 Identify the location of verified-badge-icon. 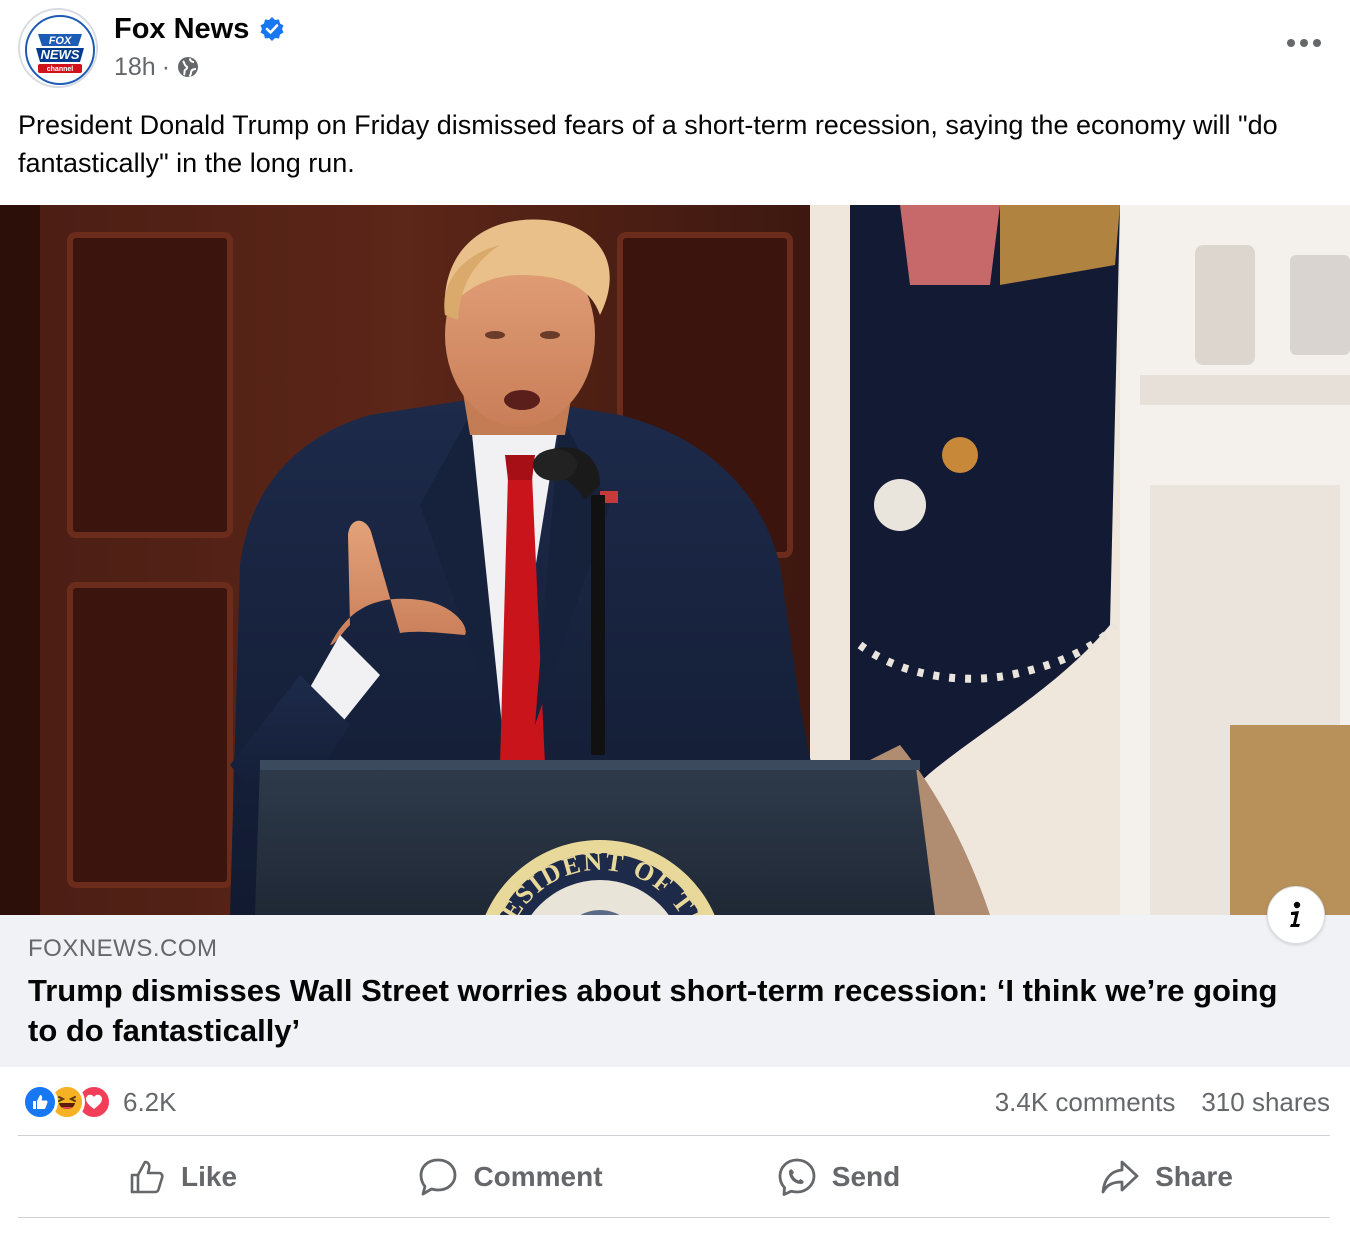
(272, 29).